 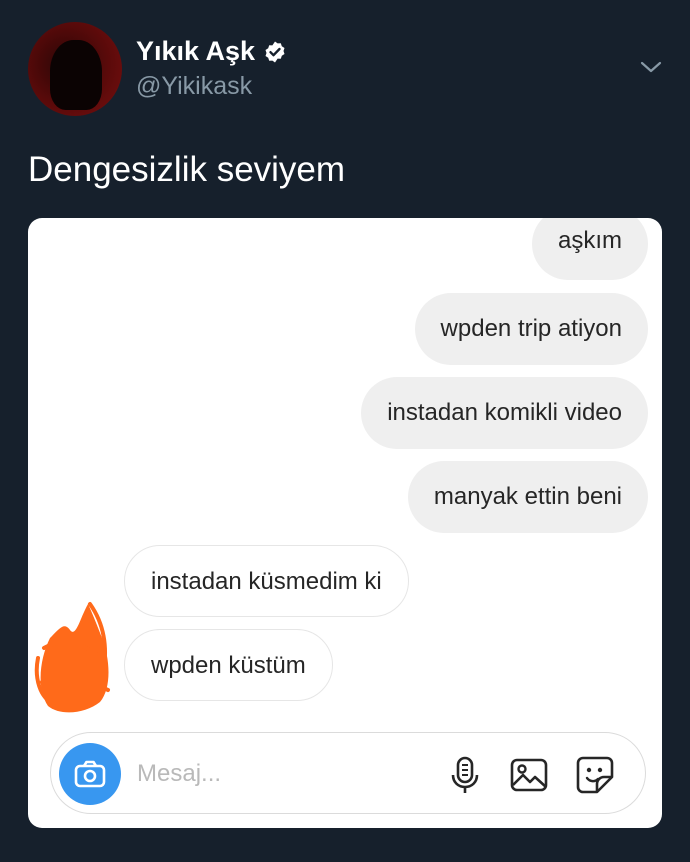 What do you see at coordinates (595, 775) in the screenshot?
I see `sticker-icon` at bounding box center [595, 775].